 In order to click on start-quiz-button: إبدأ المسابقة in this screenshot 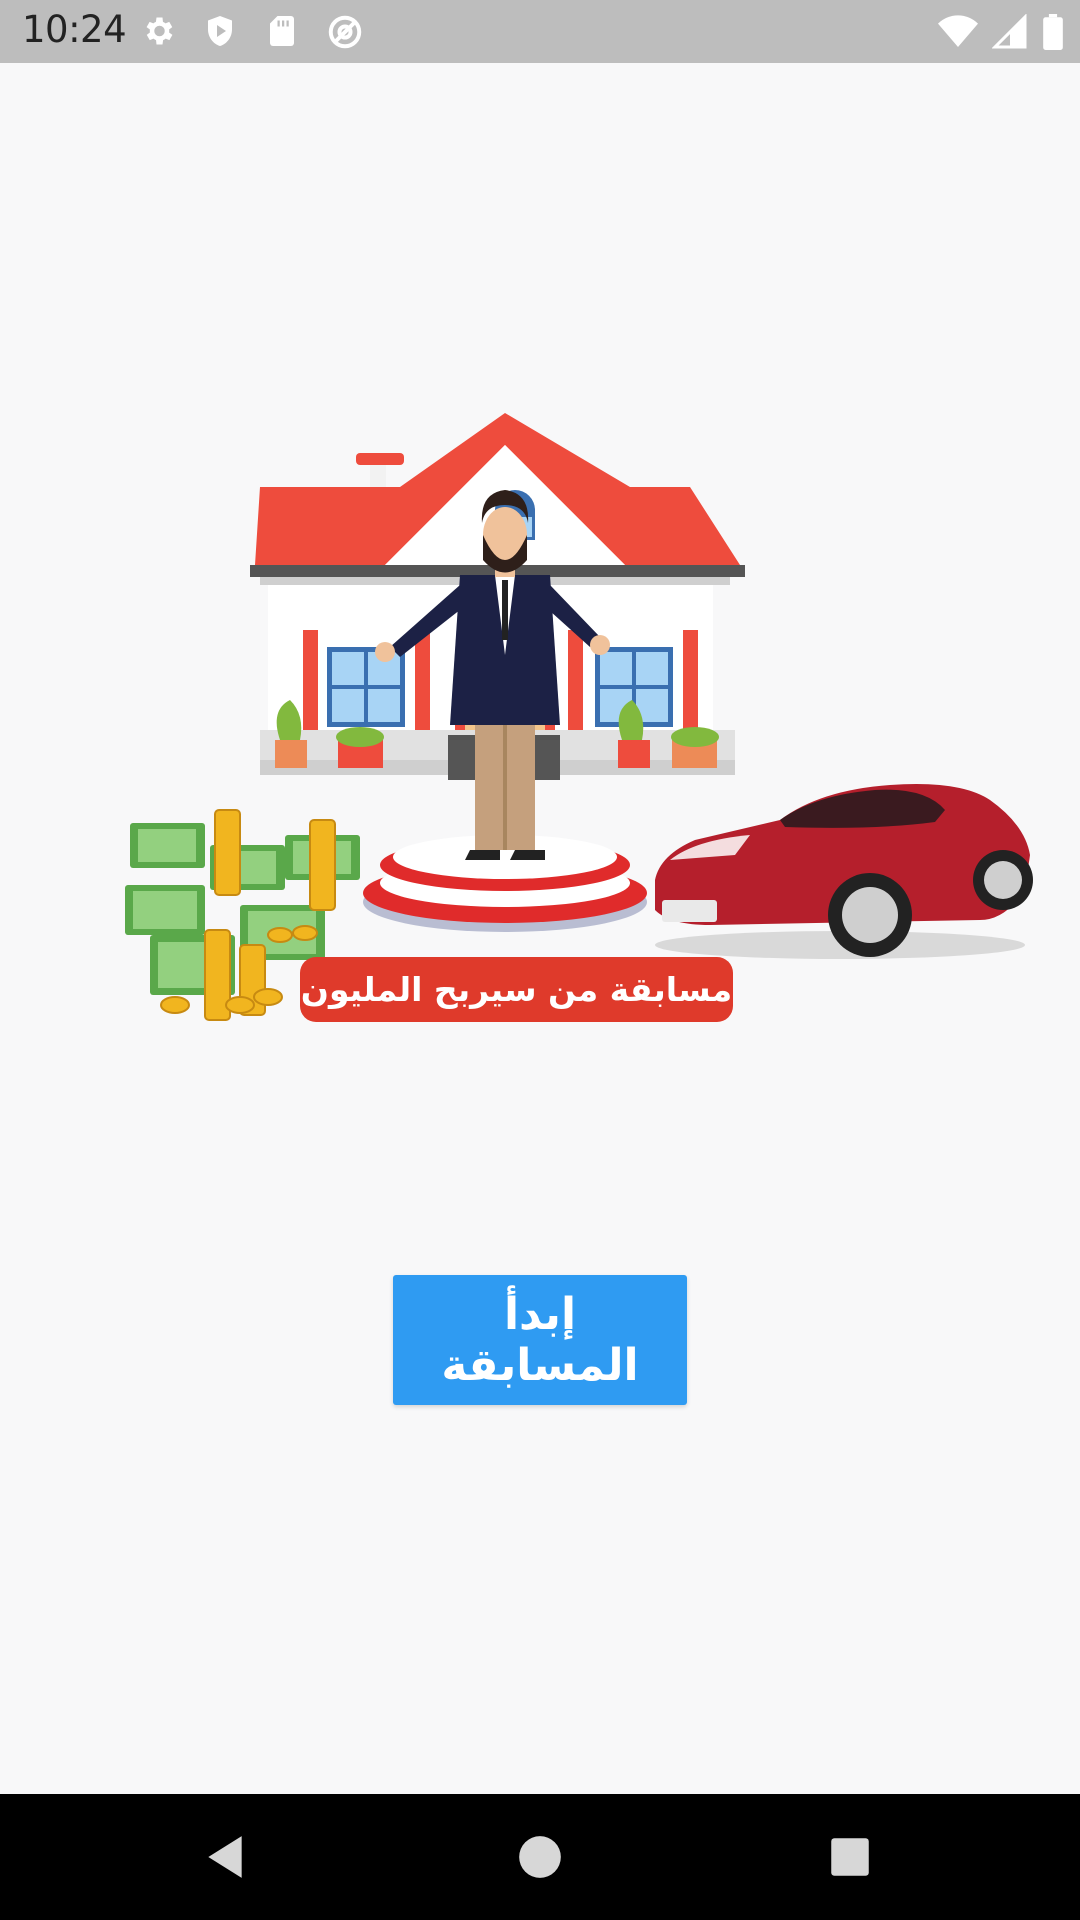, I will do `click(540, 1340)`.